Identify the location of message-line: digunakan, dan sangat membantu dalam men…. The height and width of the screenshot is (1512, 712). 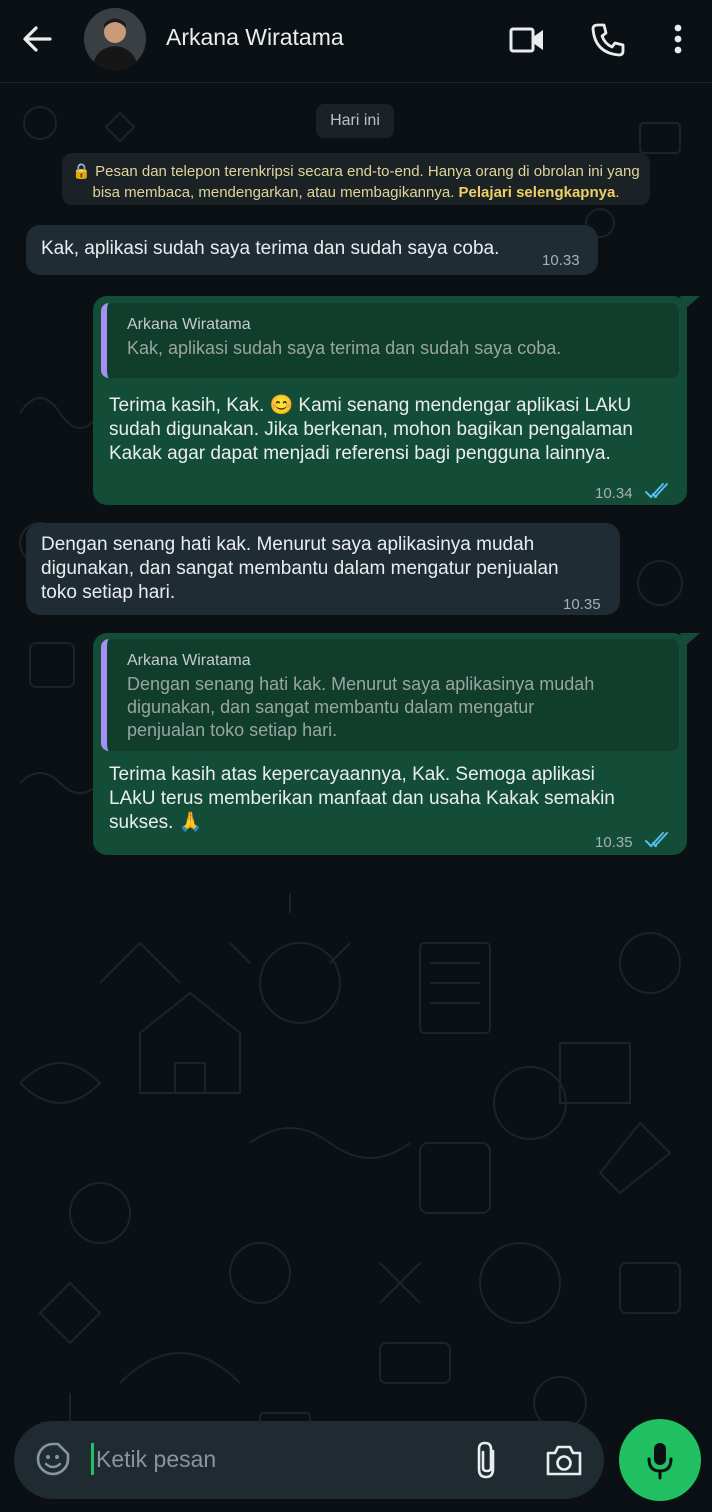
(300, 568).